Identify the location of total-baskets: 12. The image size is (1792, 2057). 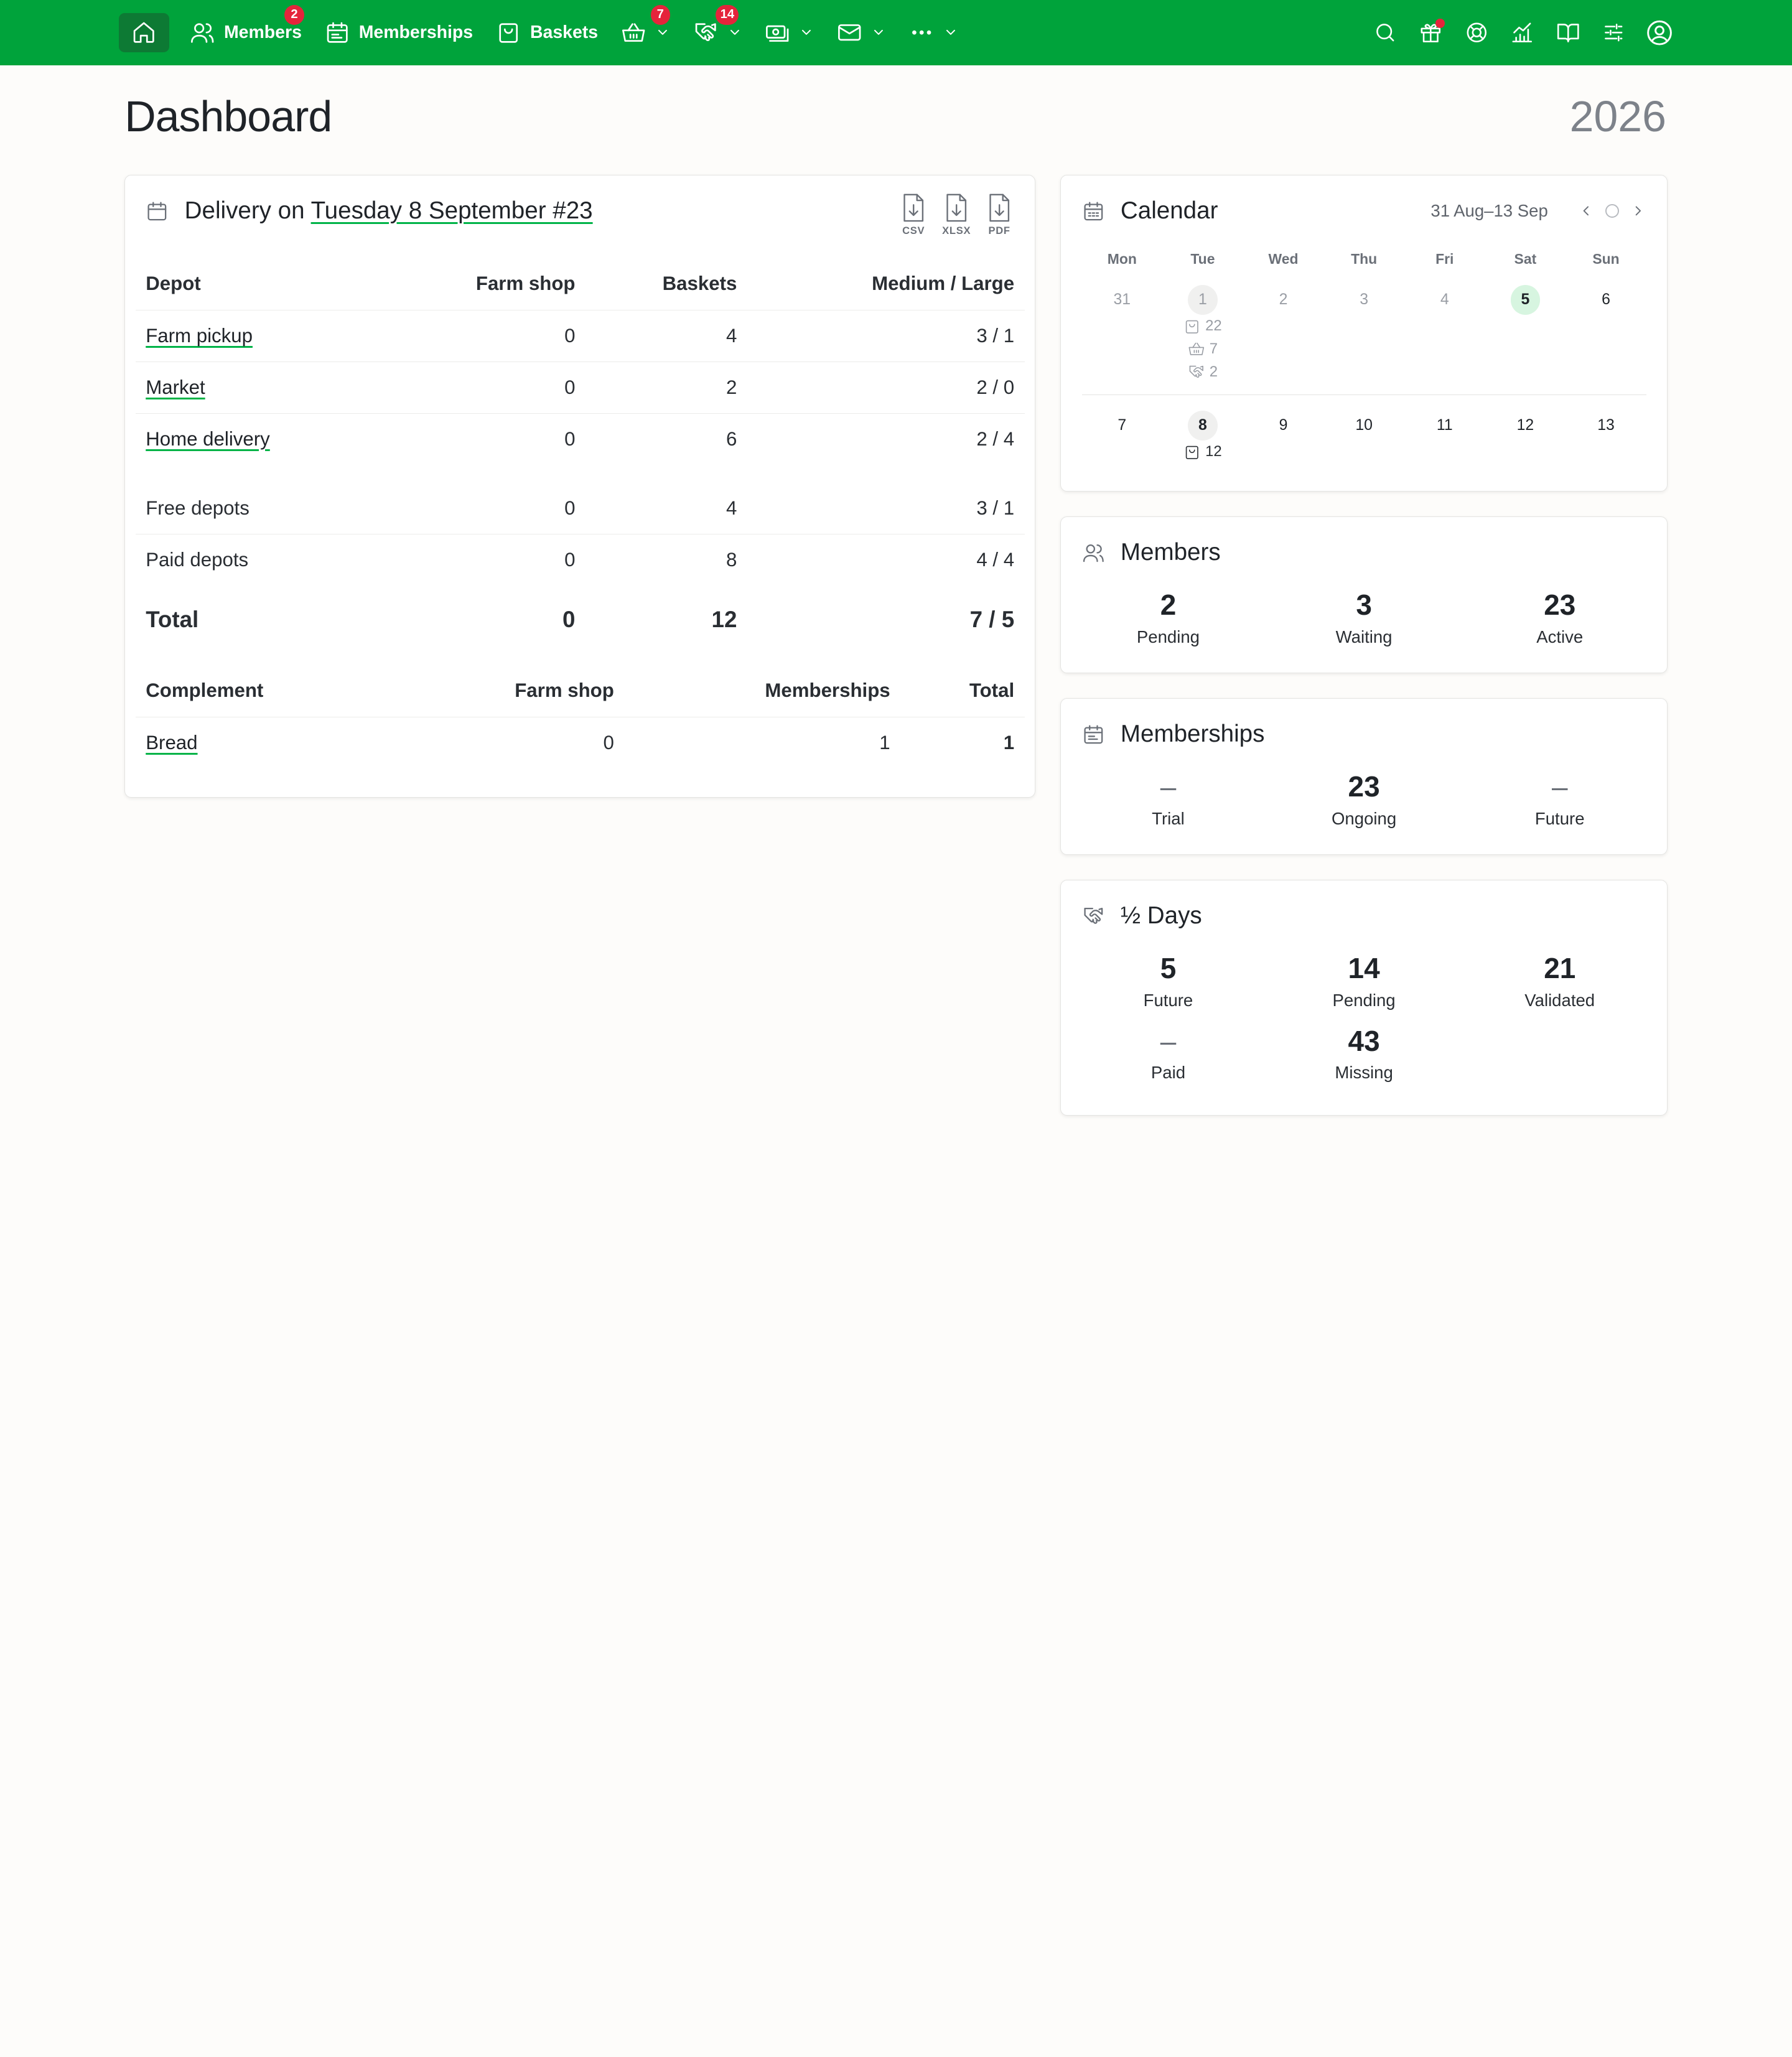
(724, 620).